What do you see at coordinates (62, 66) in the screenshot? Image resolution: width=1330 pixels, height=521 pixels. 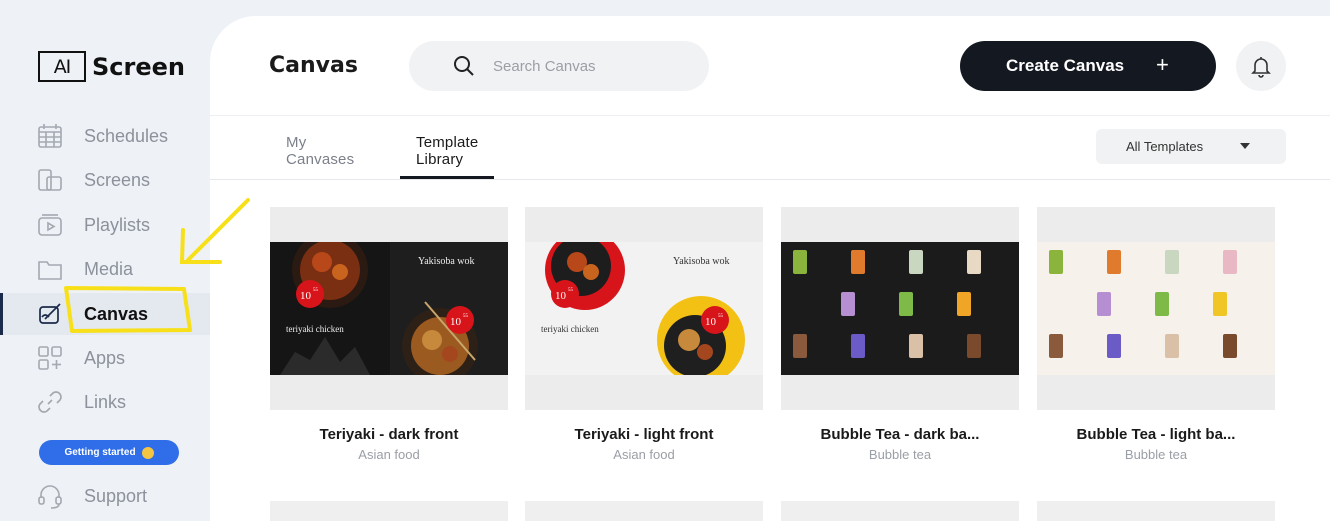 I see `logo-mark: AI` at bounding box center [62, 66].